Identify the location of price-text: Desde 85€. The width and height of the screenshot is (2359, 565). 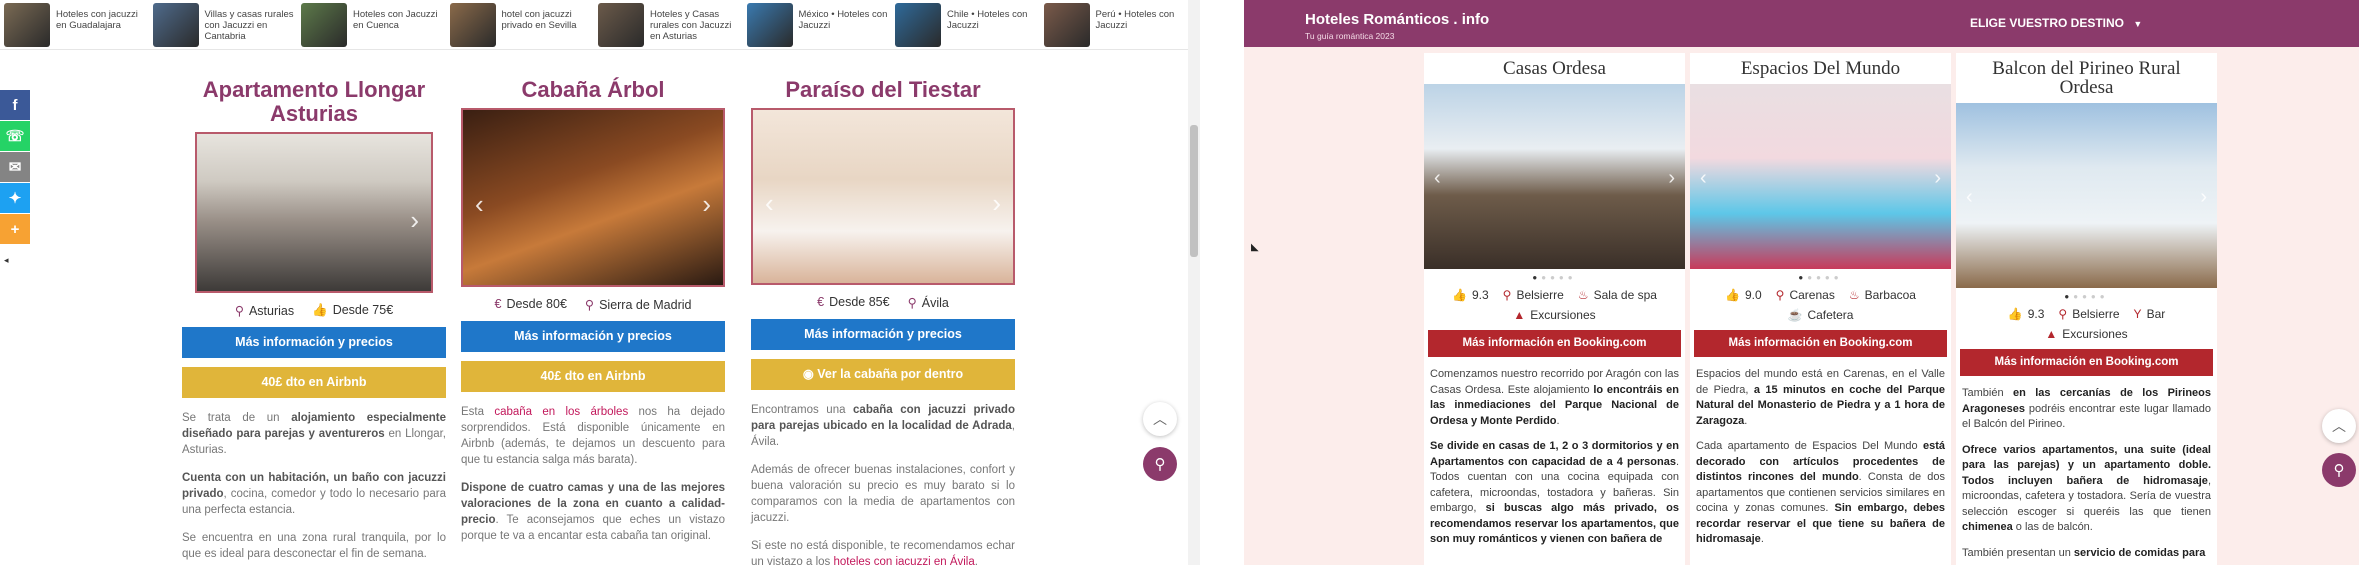
(859, 302).